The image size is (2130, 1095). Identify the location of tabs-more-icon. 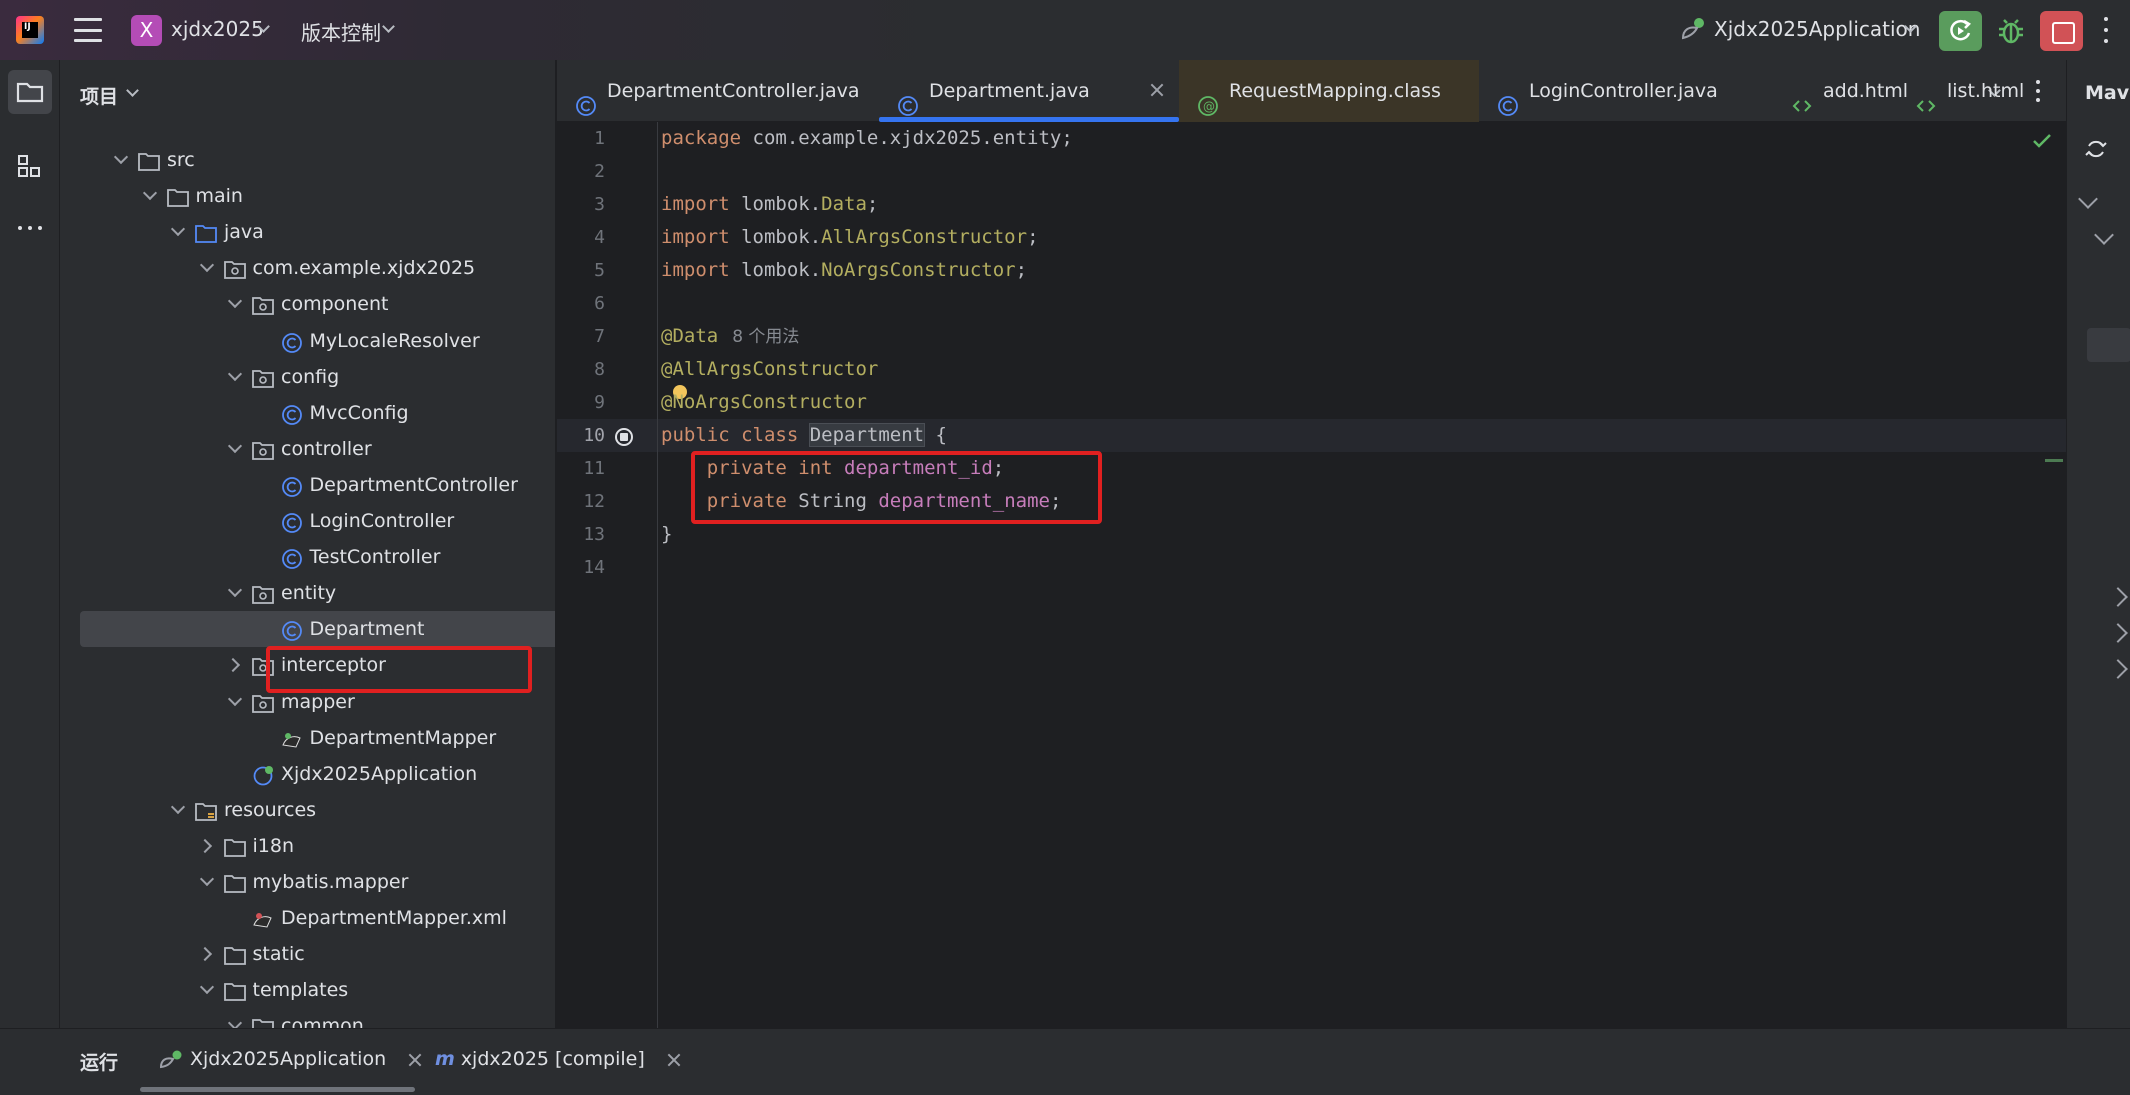
(2038, 91).